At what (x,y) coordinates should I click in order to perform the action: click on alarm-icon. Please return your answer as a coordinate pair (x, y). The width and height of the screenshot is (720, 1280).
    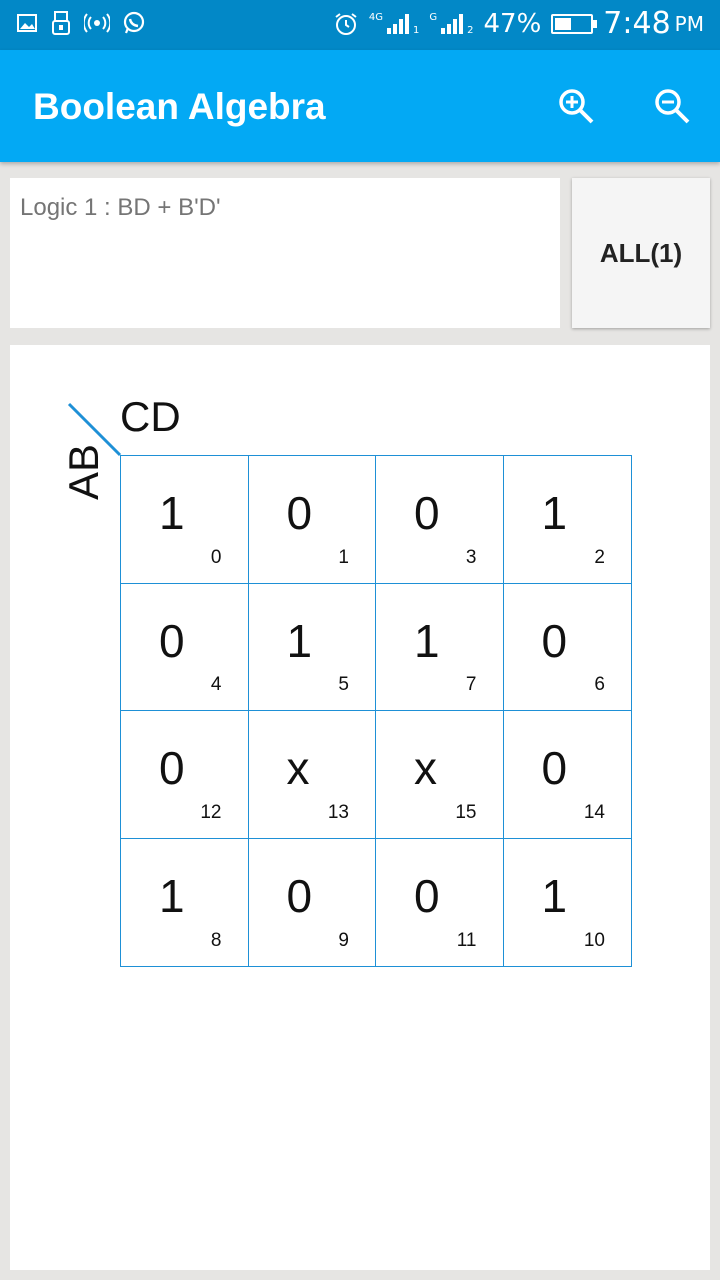
    Looking at the image, I should click on (346, 23).